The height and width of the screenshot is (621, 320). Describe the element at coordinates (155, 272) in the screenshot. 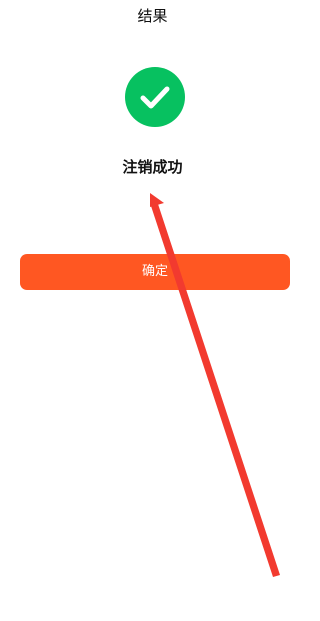

I see `confirm-button: 确定` at that location.